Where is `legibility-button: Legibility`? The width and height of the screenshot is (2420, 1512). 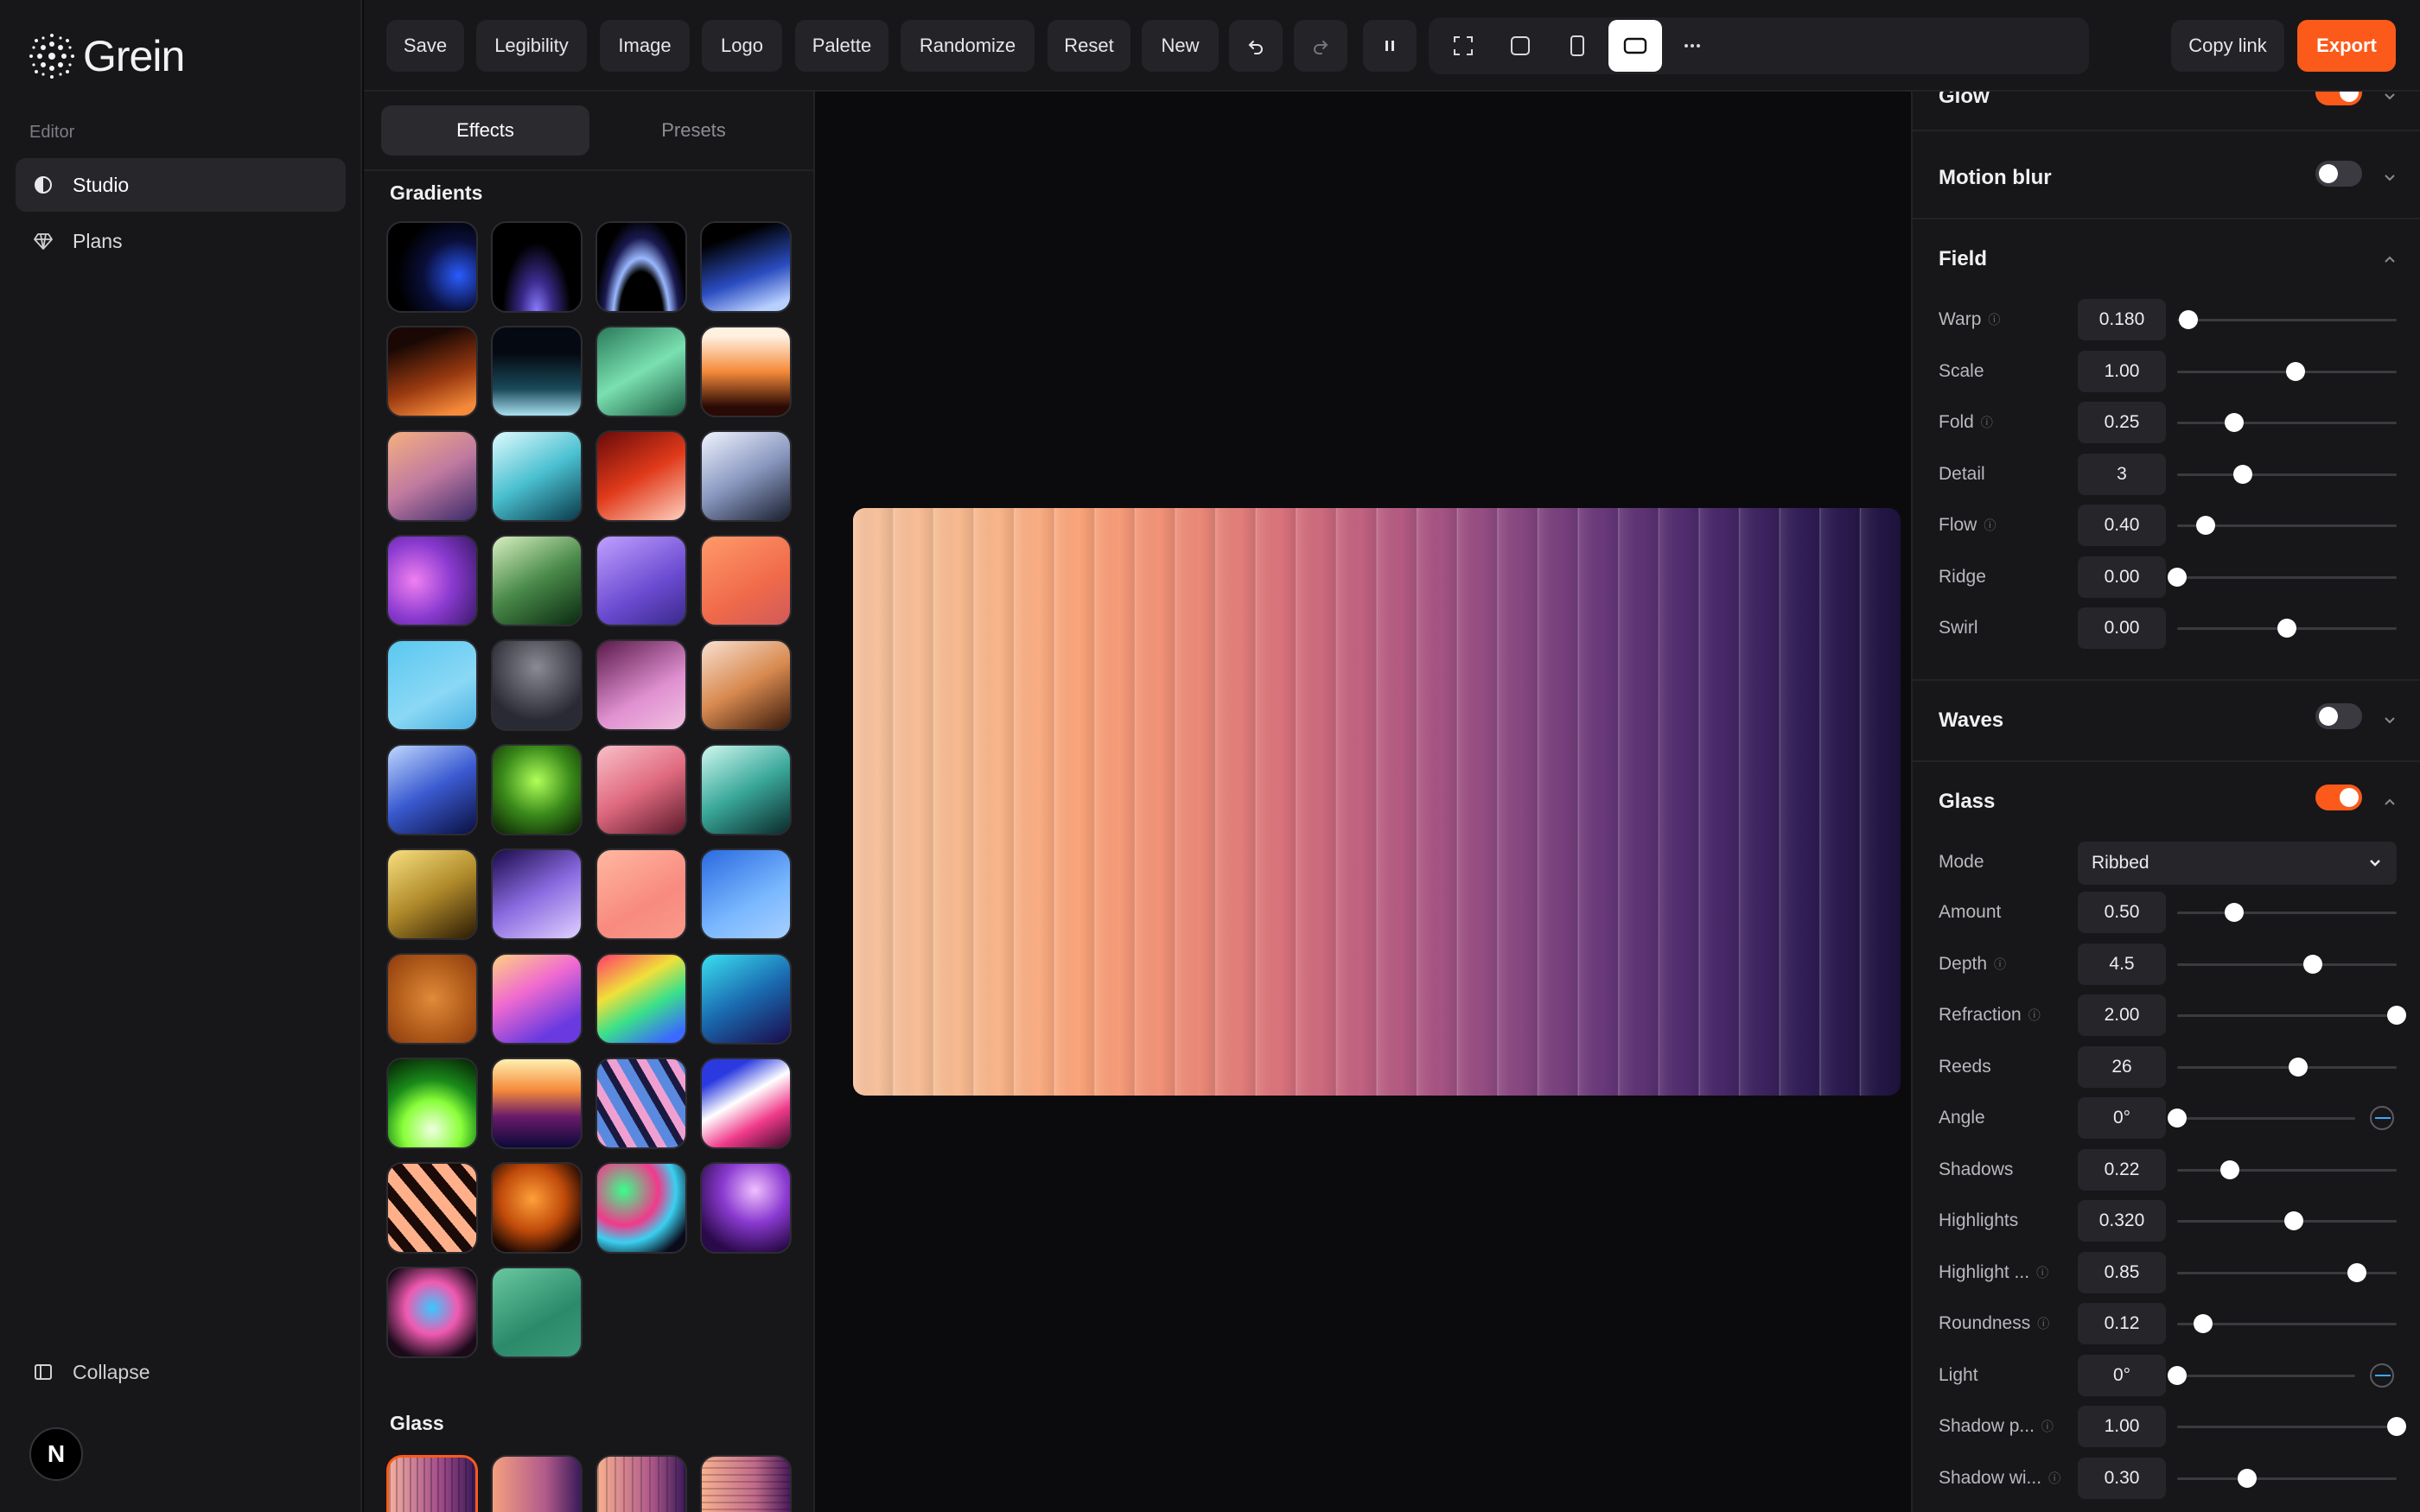 legibility-button: Legibility is located at coordinates (531, 46).